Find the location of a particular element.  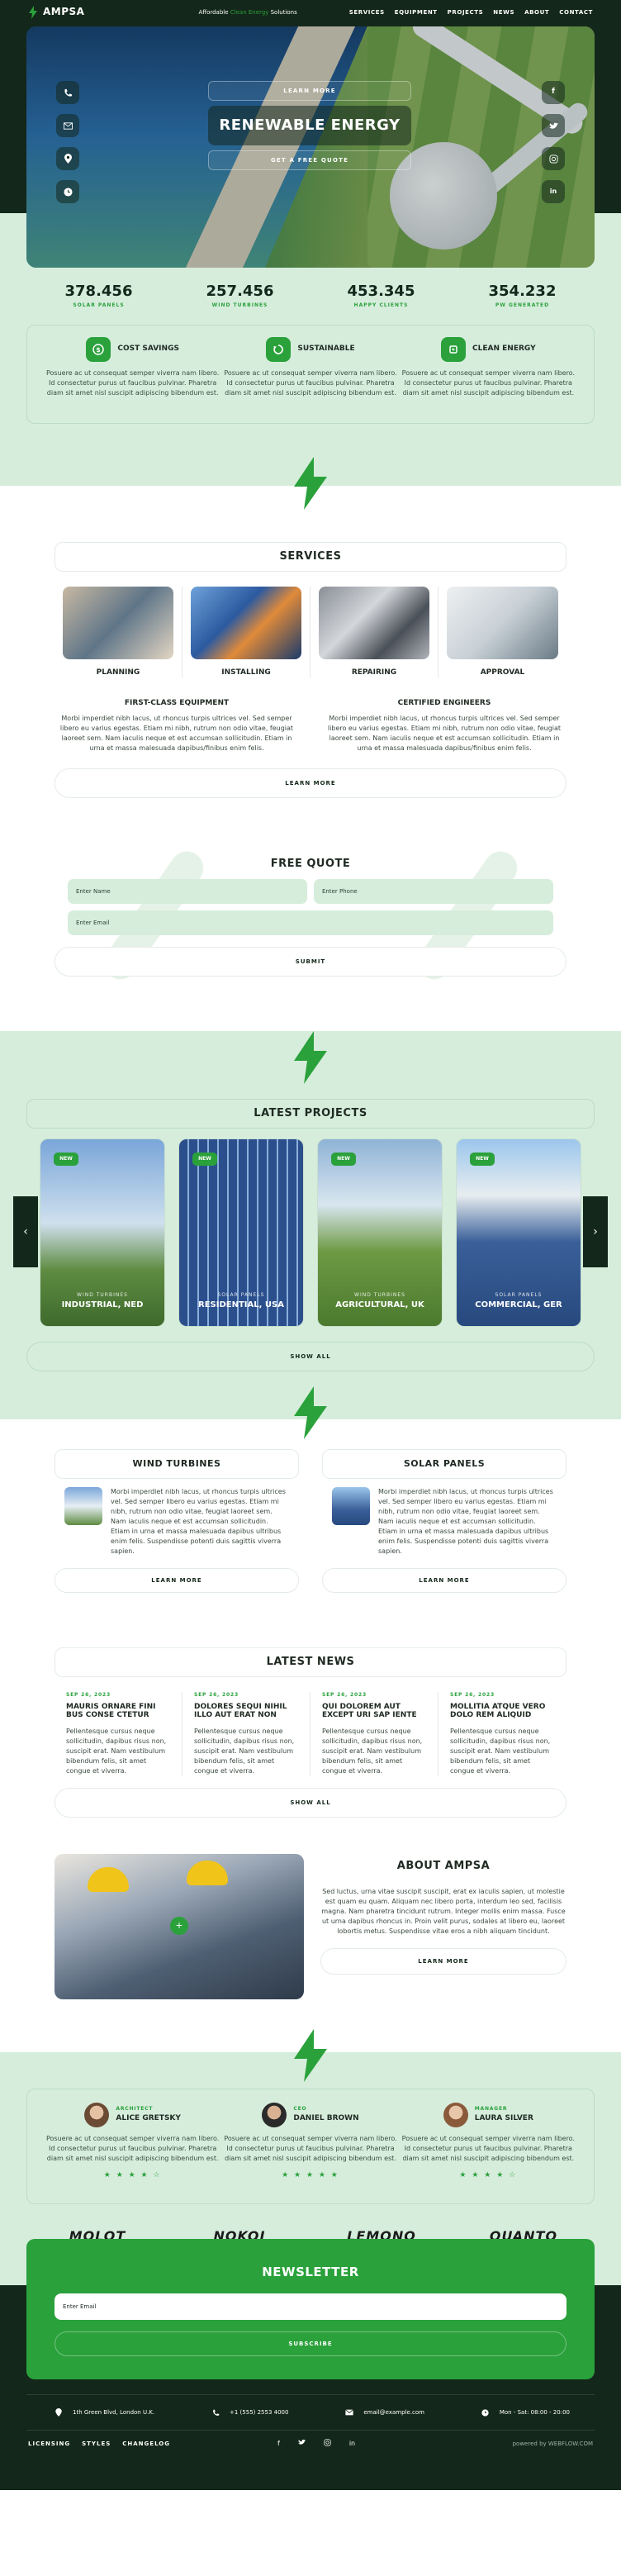

recycle-icon is located at coordinates (279, 349).